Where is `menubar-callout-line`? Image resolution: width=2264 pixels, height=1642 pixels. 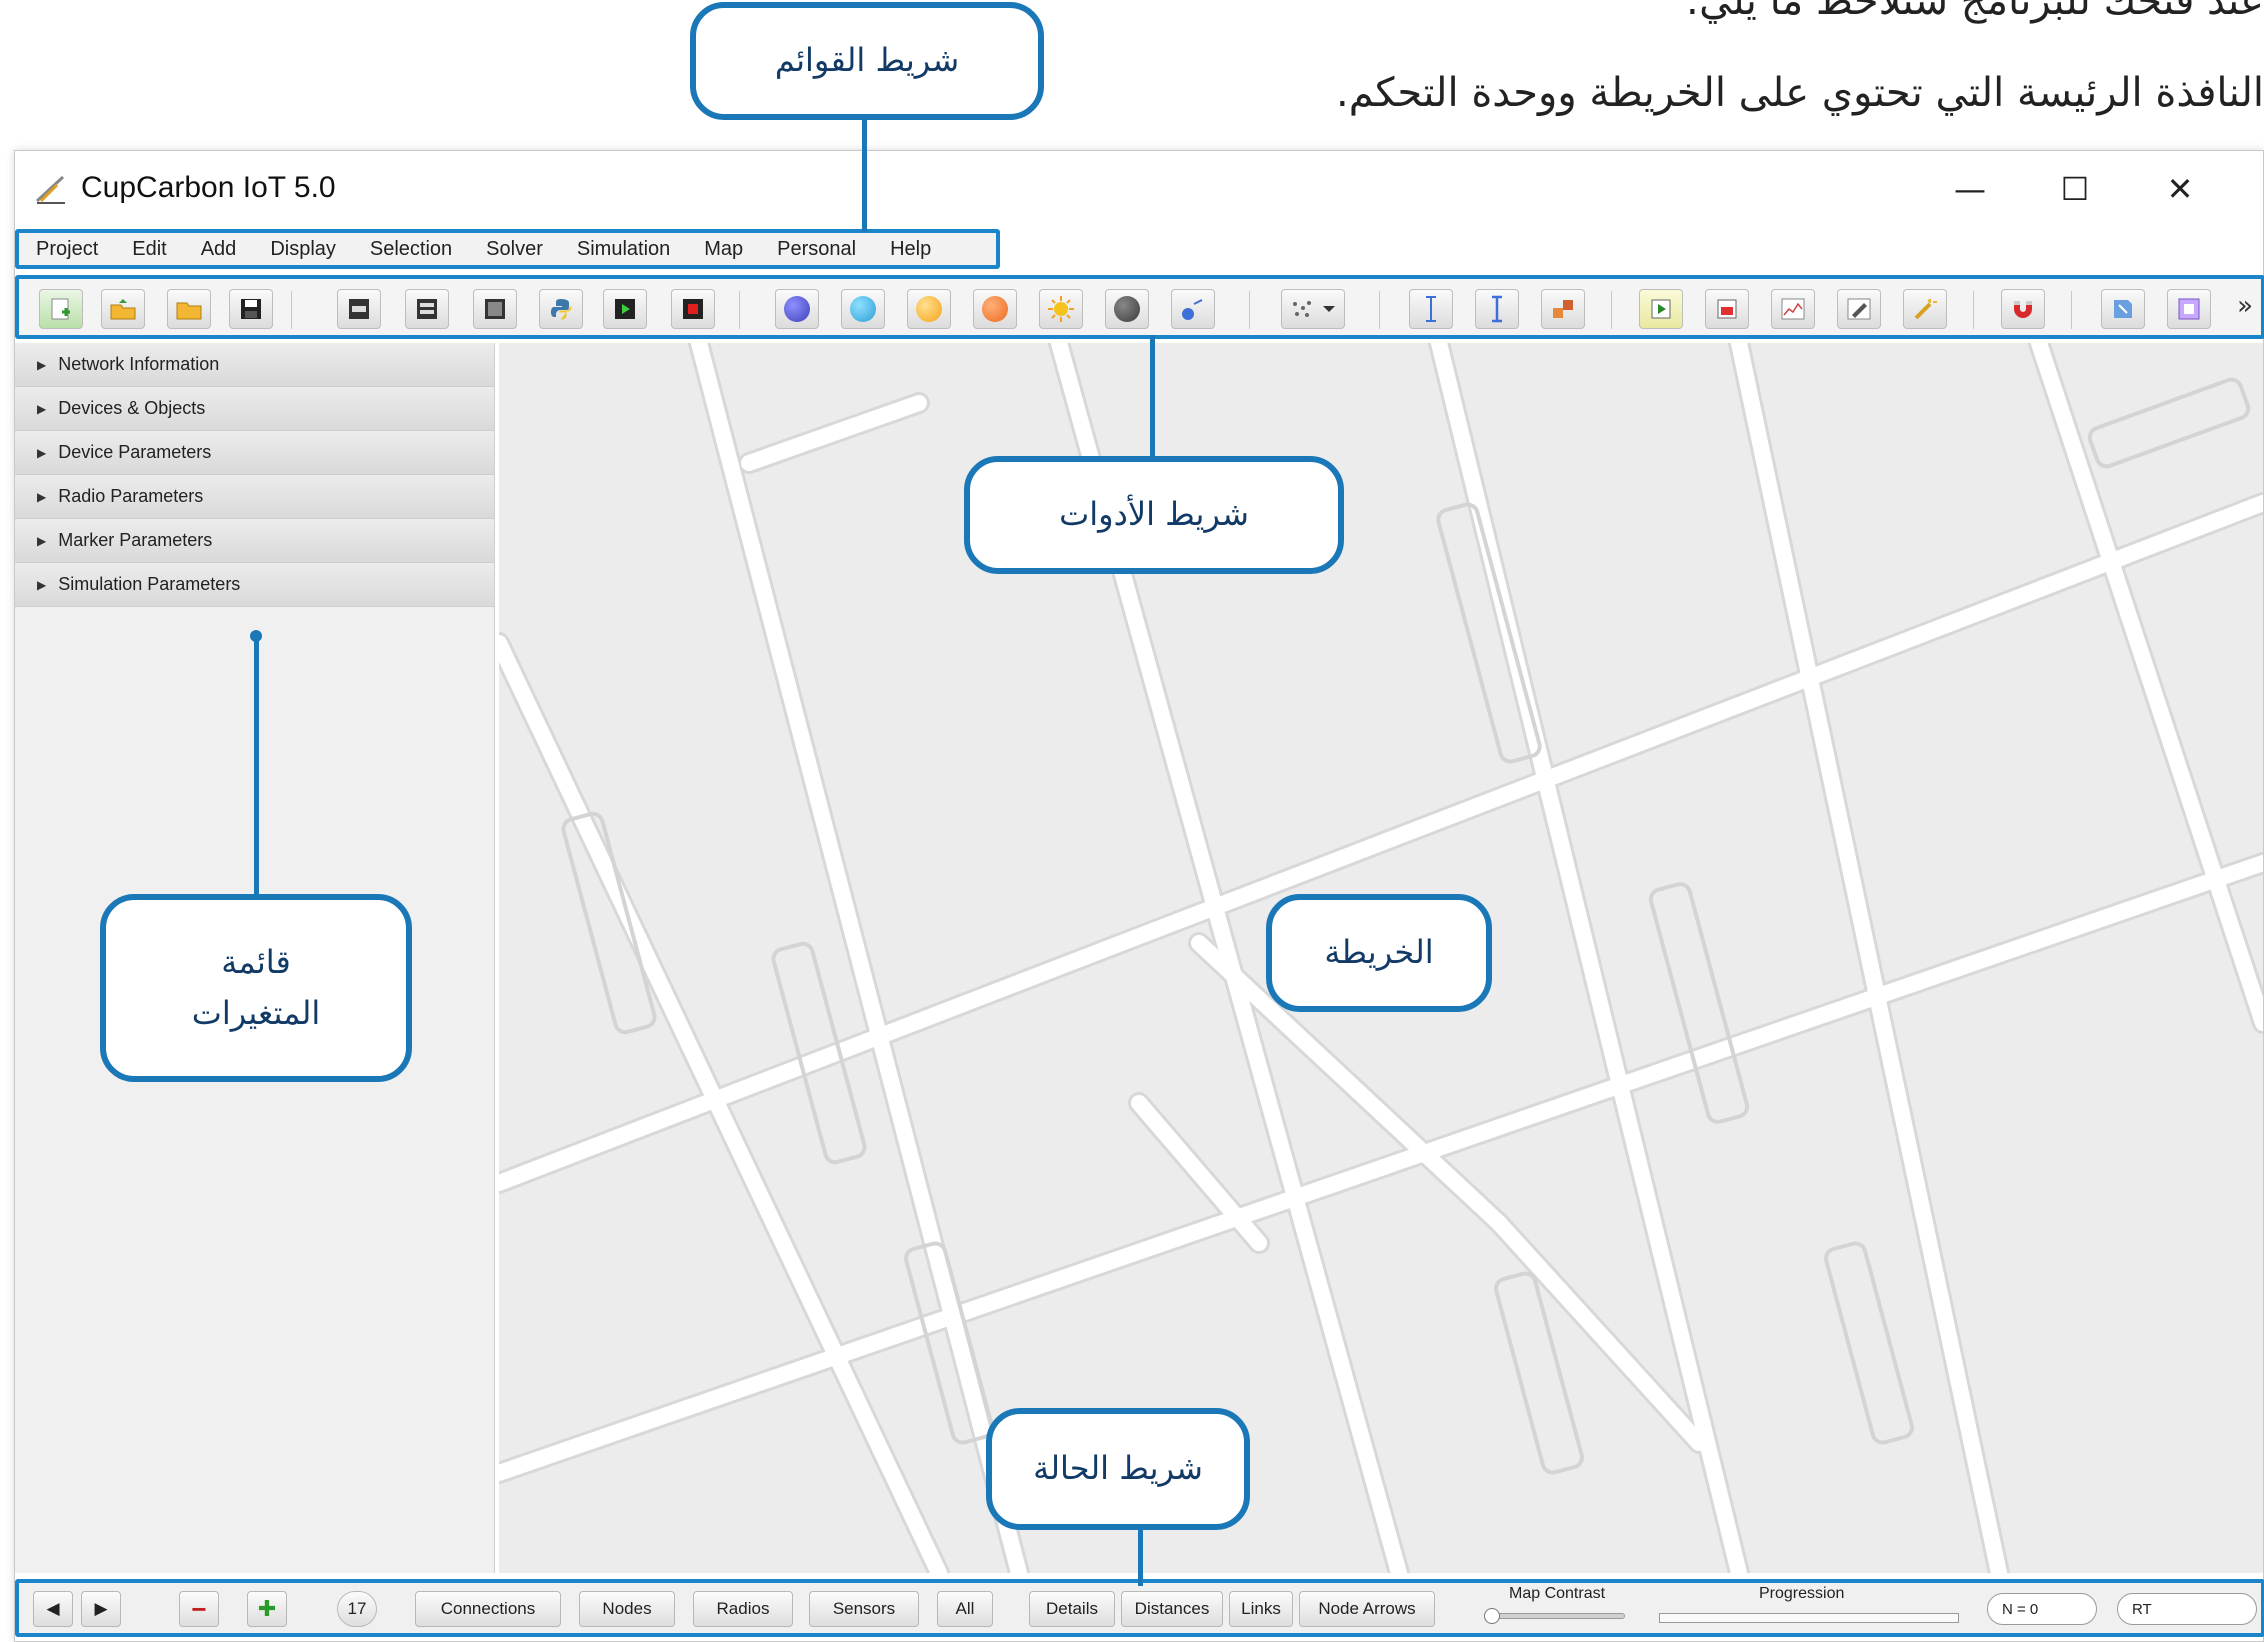
menubar-callout-line is located at coordinates (864, 172).